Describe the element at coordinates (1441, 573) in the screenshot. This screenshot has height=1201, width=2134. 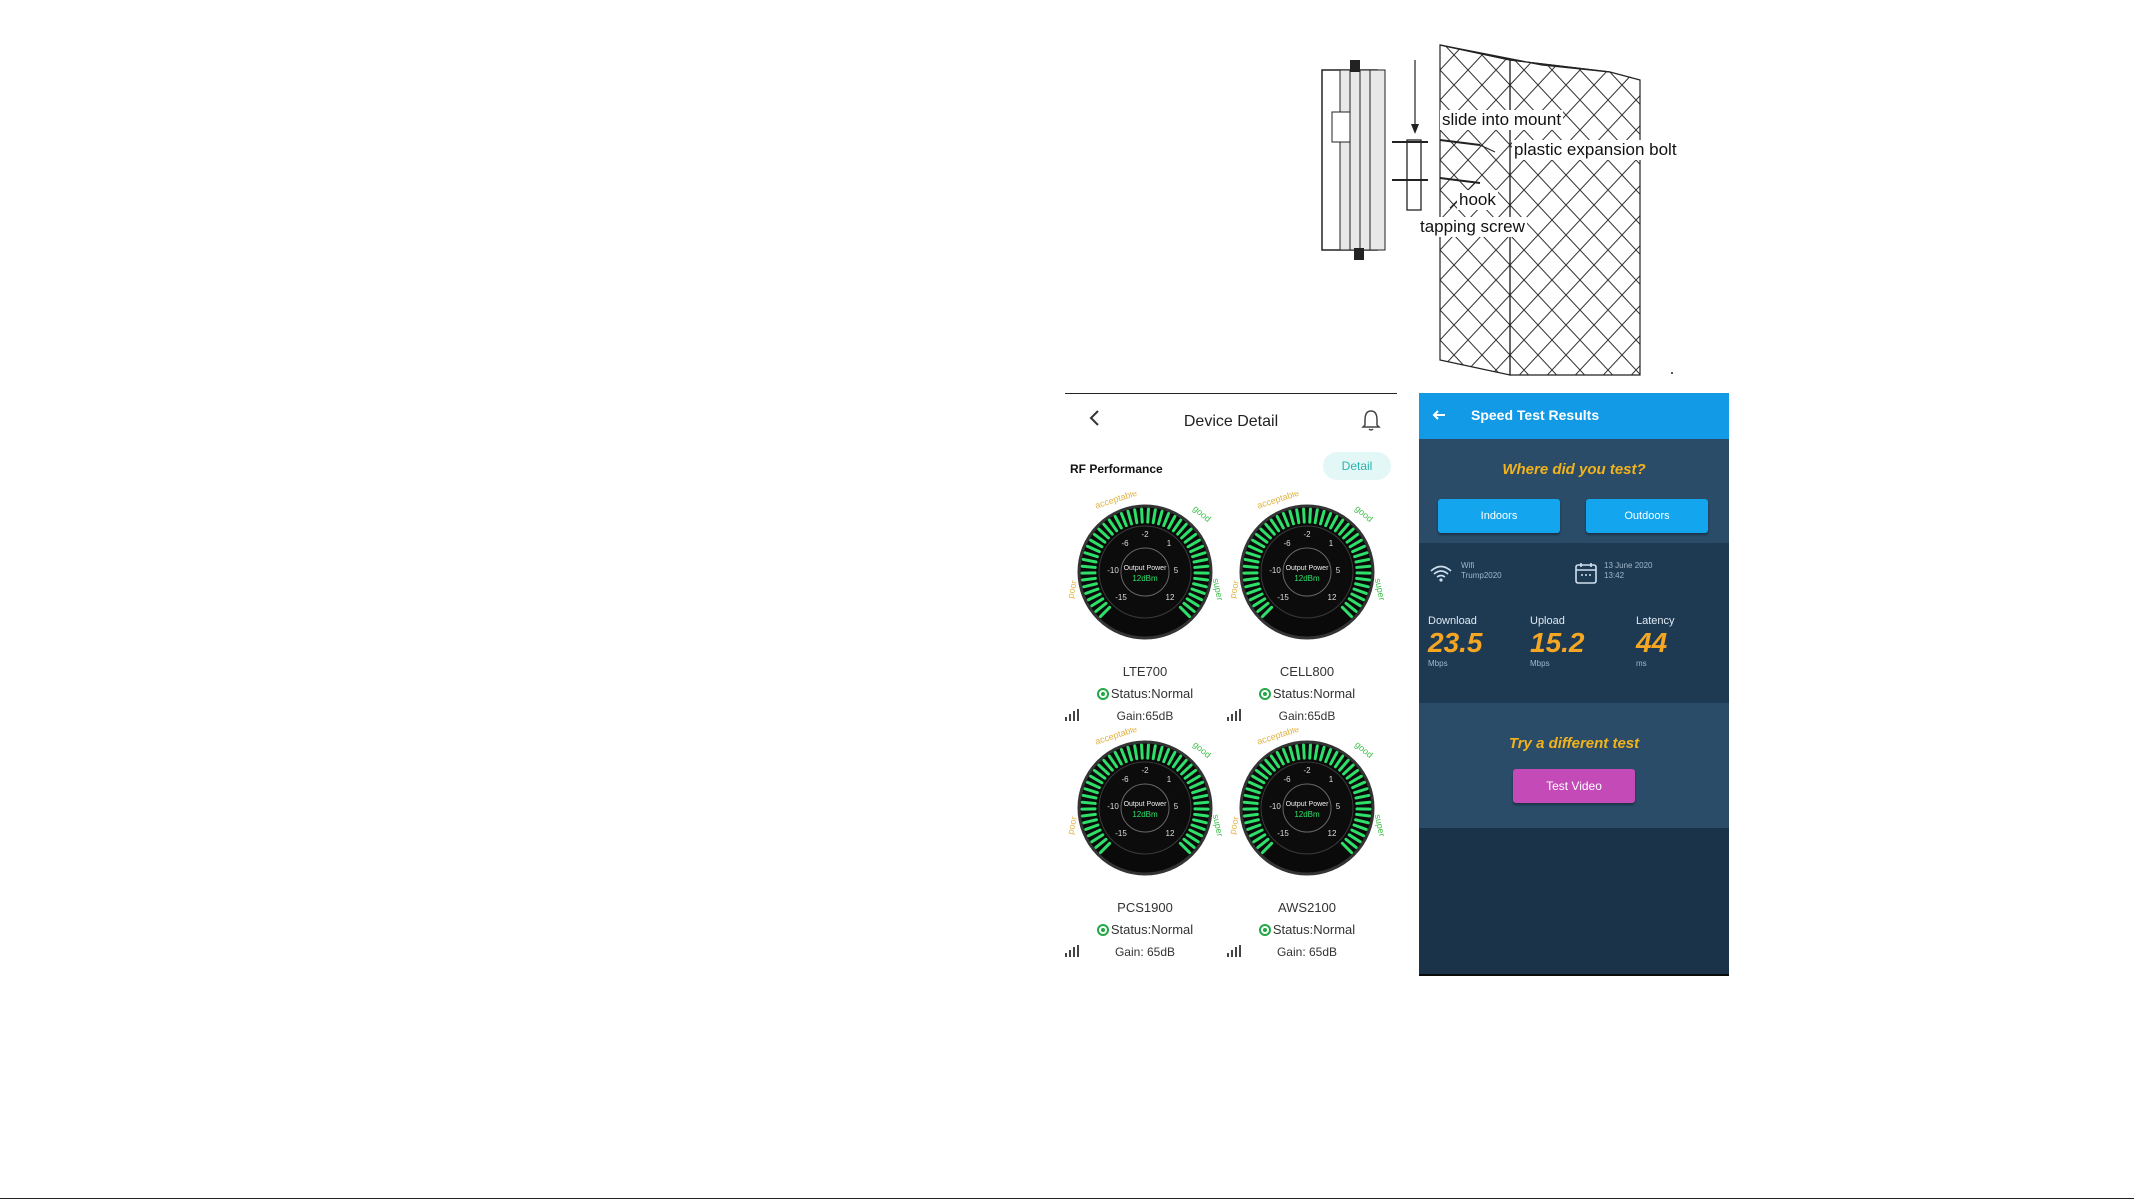
I see `wifi-icon` at that location.